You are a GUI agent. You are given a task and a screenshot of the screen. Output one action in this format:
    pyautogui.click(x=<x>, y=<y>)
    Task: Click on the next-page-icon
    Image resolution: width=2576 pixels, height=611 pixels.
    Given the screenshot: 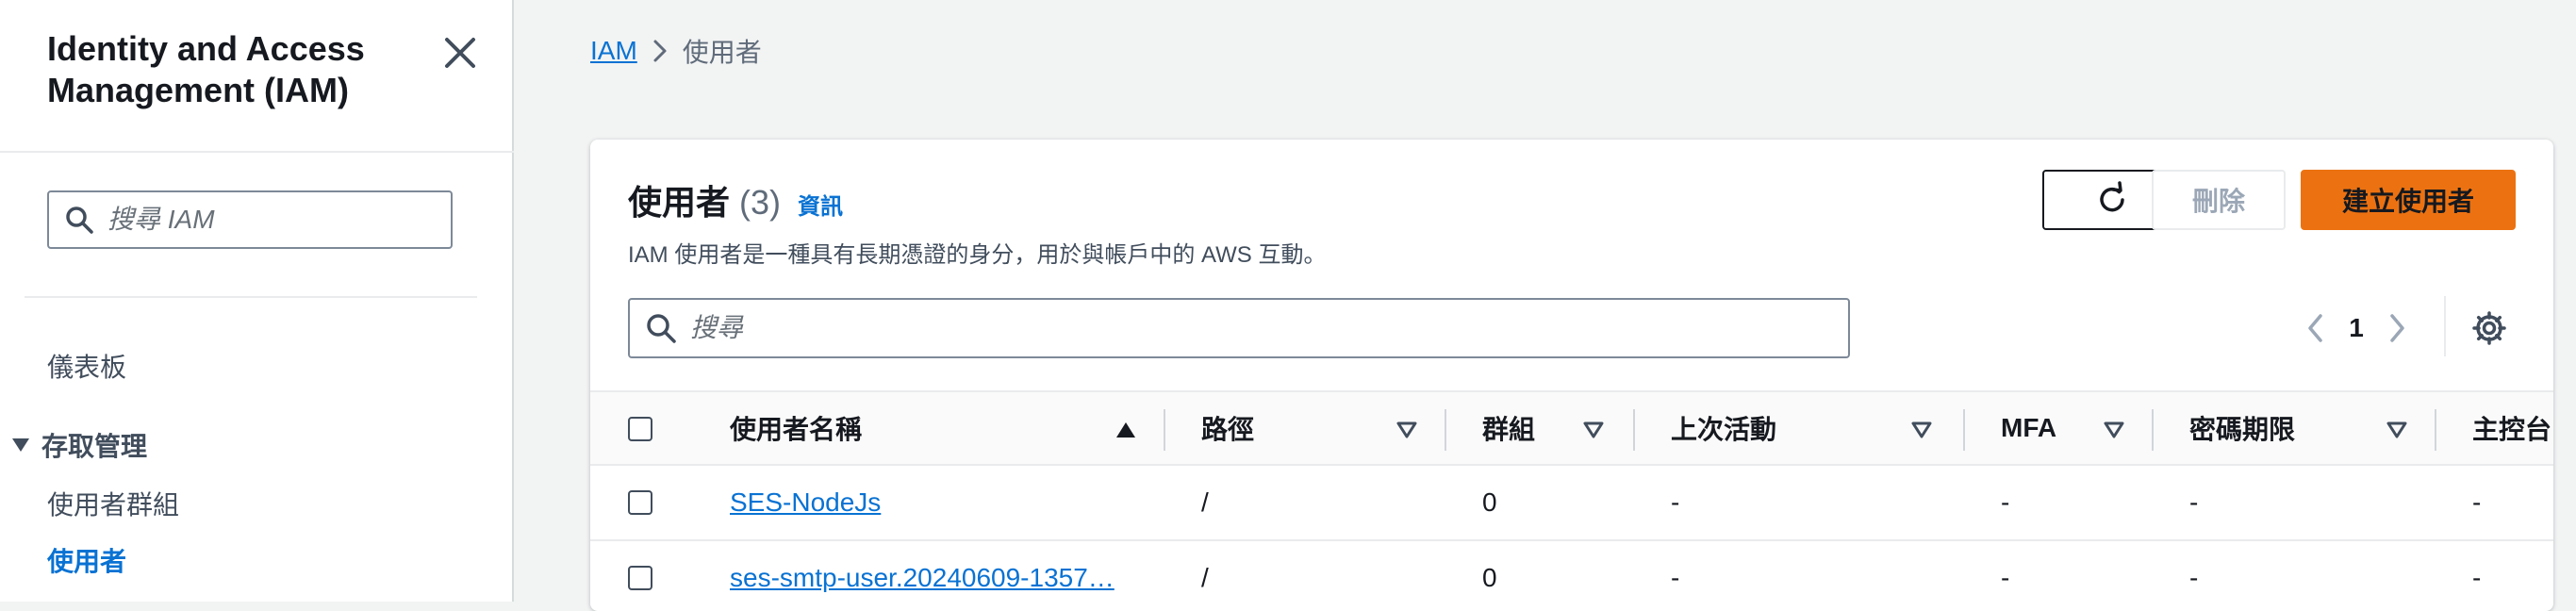 What is the action you would take?
    pyautogui.click(x=2397, y=328)
    